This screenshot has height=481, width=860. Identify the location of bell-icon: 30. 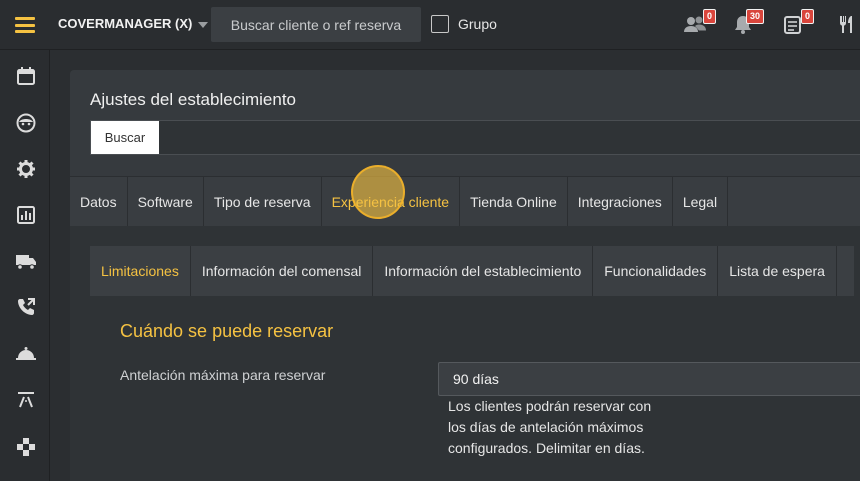
(748, 22).